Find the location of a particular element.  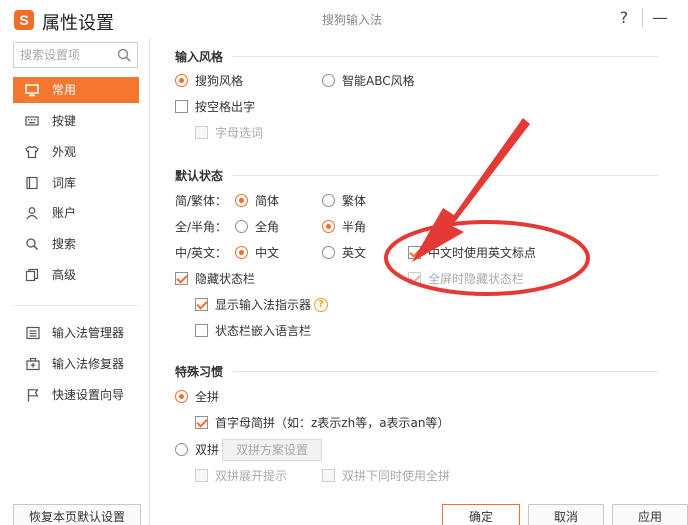

sidebar-tool-label: 输入法修复器 is located at coordinates (88, 364).